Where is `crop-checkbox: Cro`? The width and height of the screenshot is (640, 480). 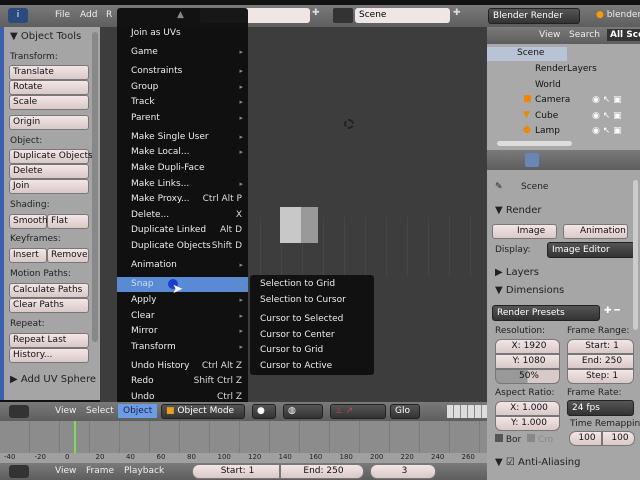
crop-checkbox: Cro is located at coordinates (540, 439).